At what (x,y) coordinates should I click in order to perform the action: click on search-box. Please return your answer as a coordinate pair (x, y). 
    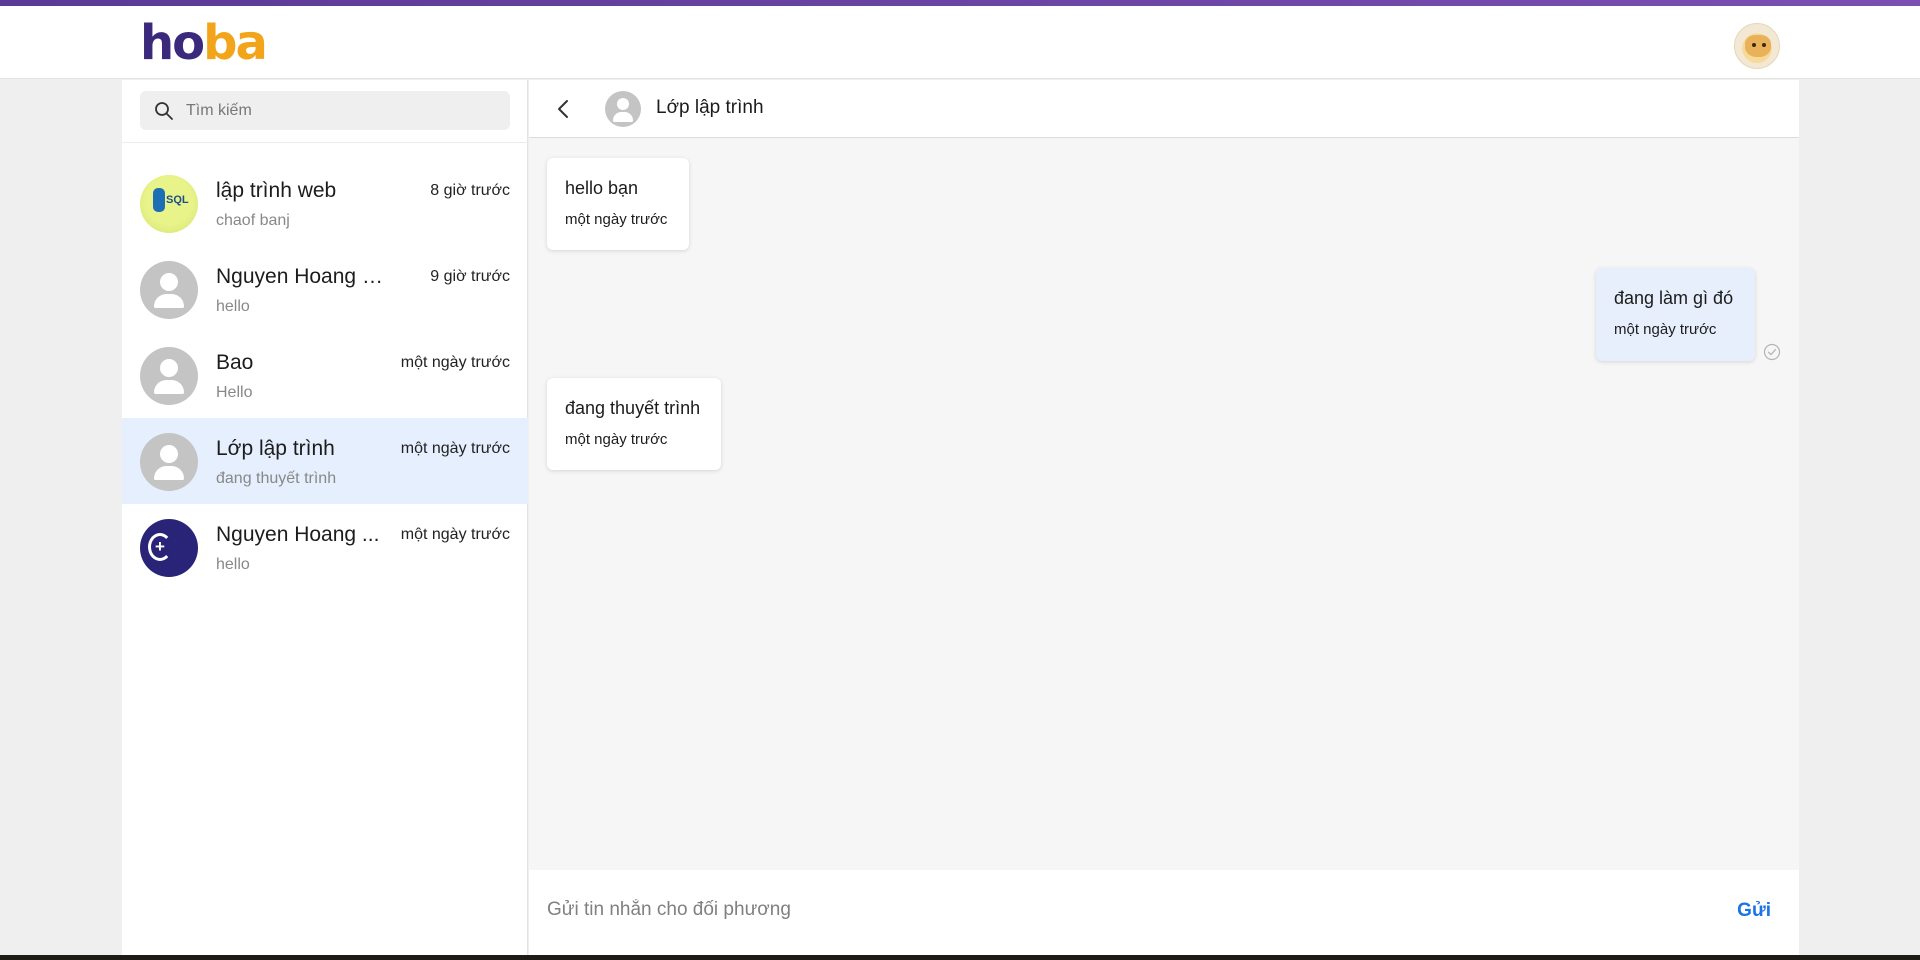
    Looking at the image, I should click on (325, 110).